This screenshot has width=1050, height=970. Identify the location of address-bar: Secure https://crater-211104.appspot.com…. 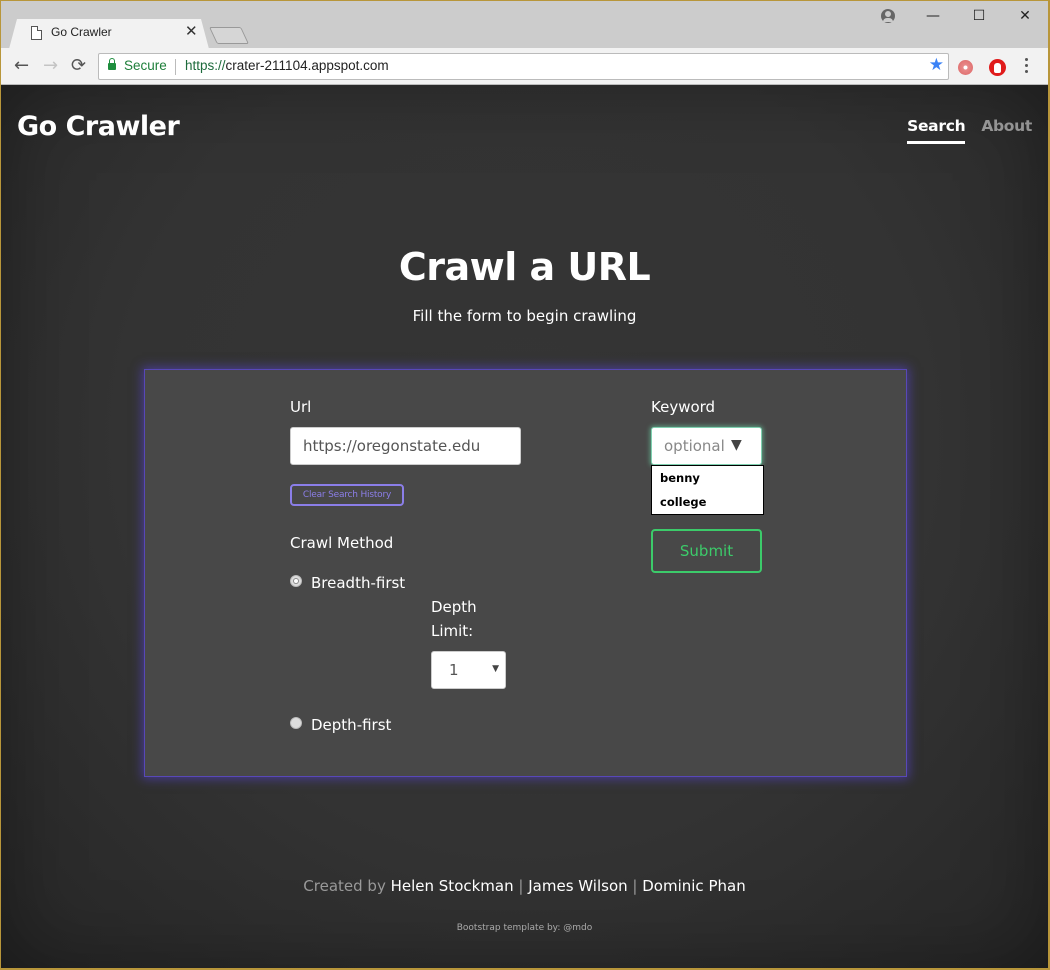
(523, 66).